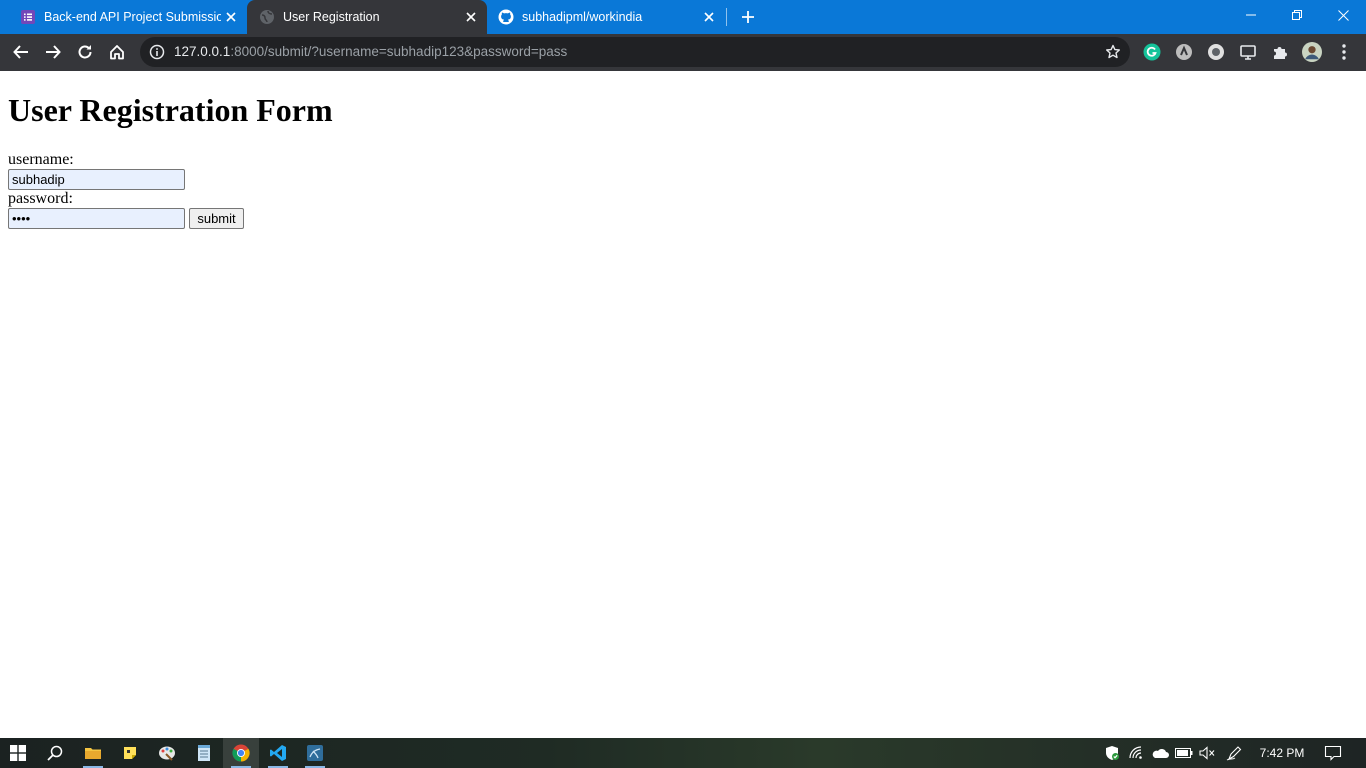 The image size is (1366, 768). I want to click on tab-separator, so click(726, 17).